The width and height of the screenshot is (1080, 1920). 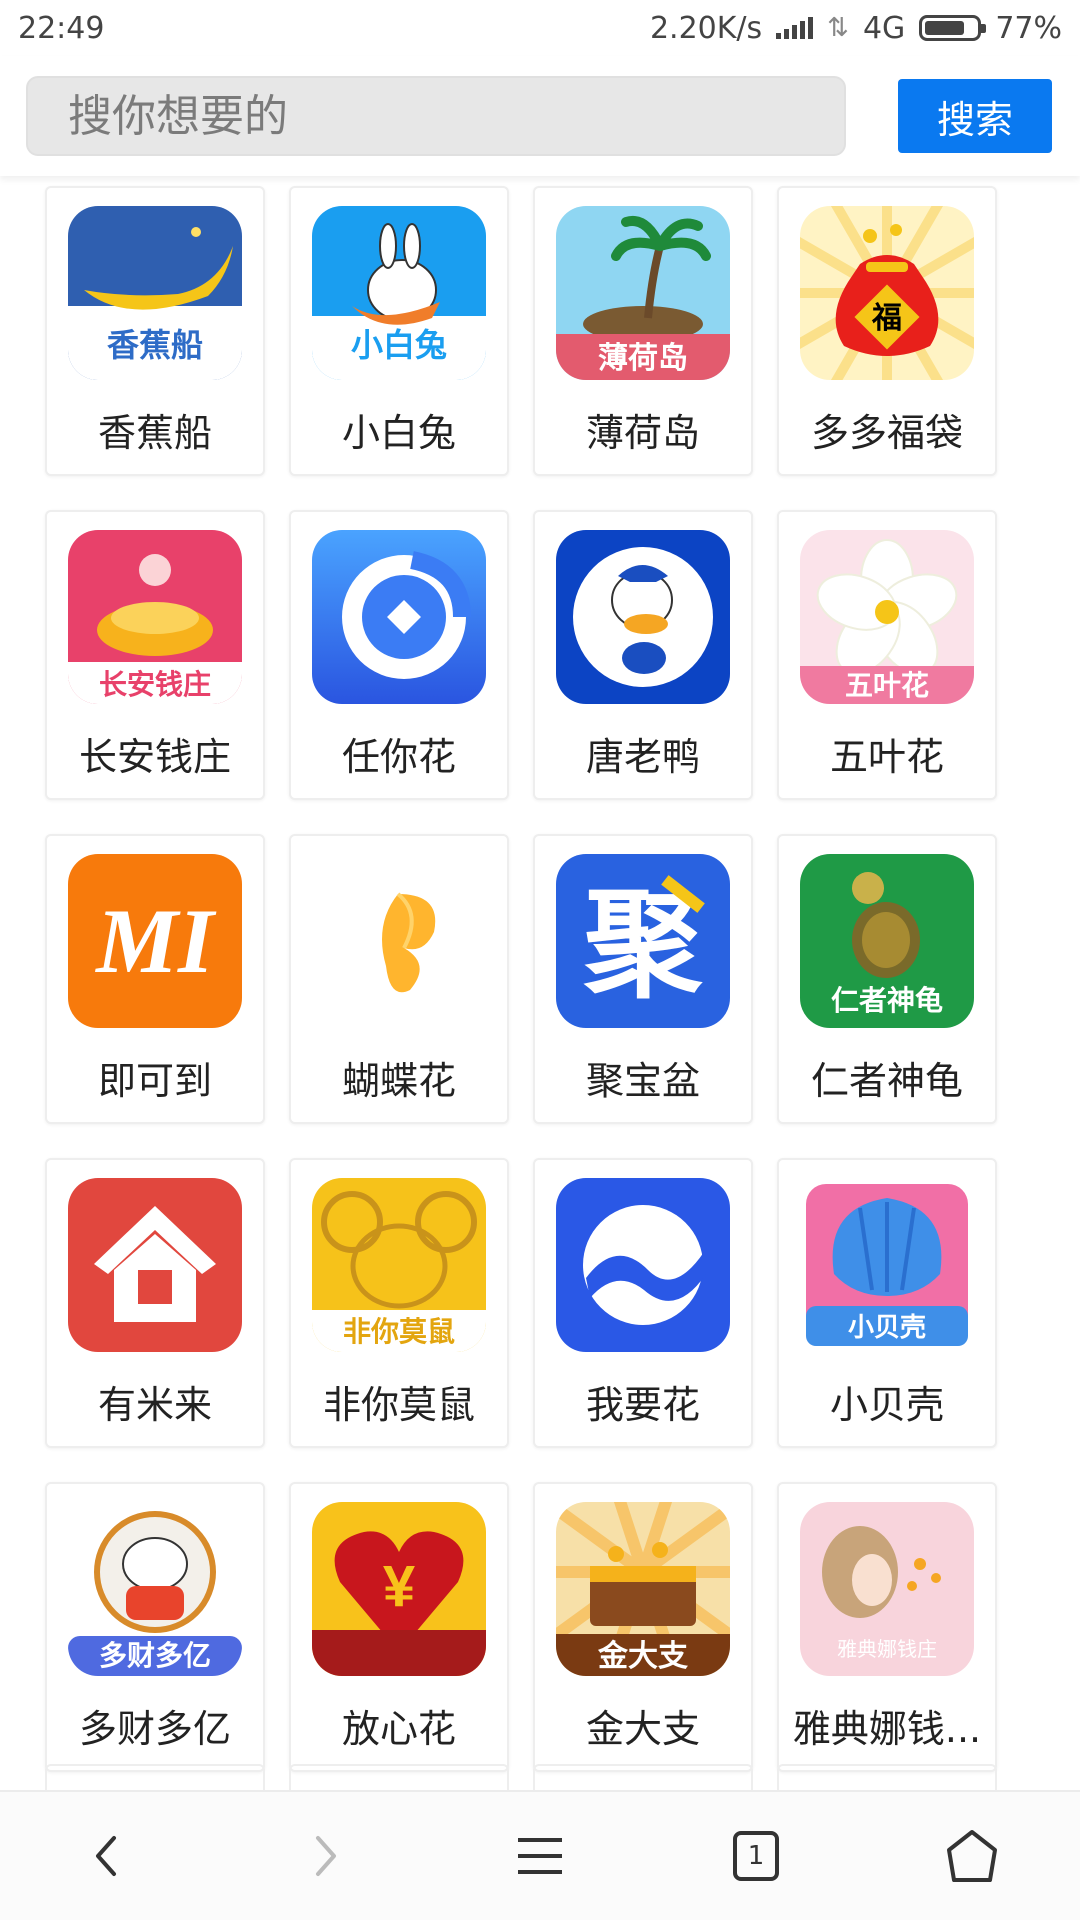 I want to click on svg-text: MI, so click(x=155, y=941).